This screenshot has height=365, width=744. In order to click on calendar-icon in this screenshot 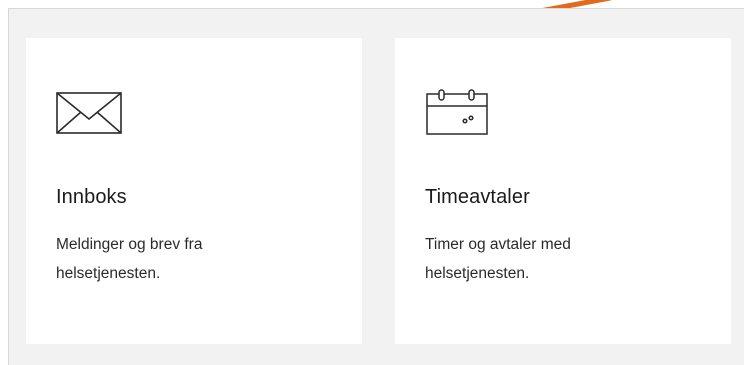, I will do `click(457, 112)`.